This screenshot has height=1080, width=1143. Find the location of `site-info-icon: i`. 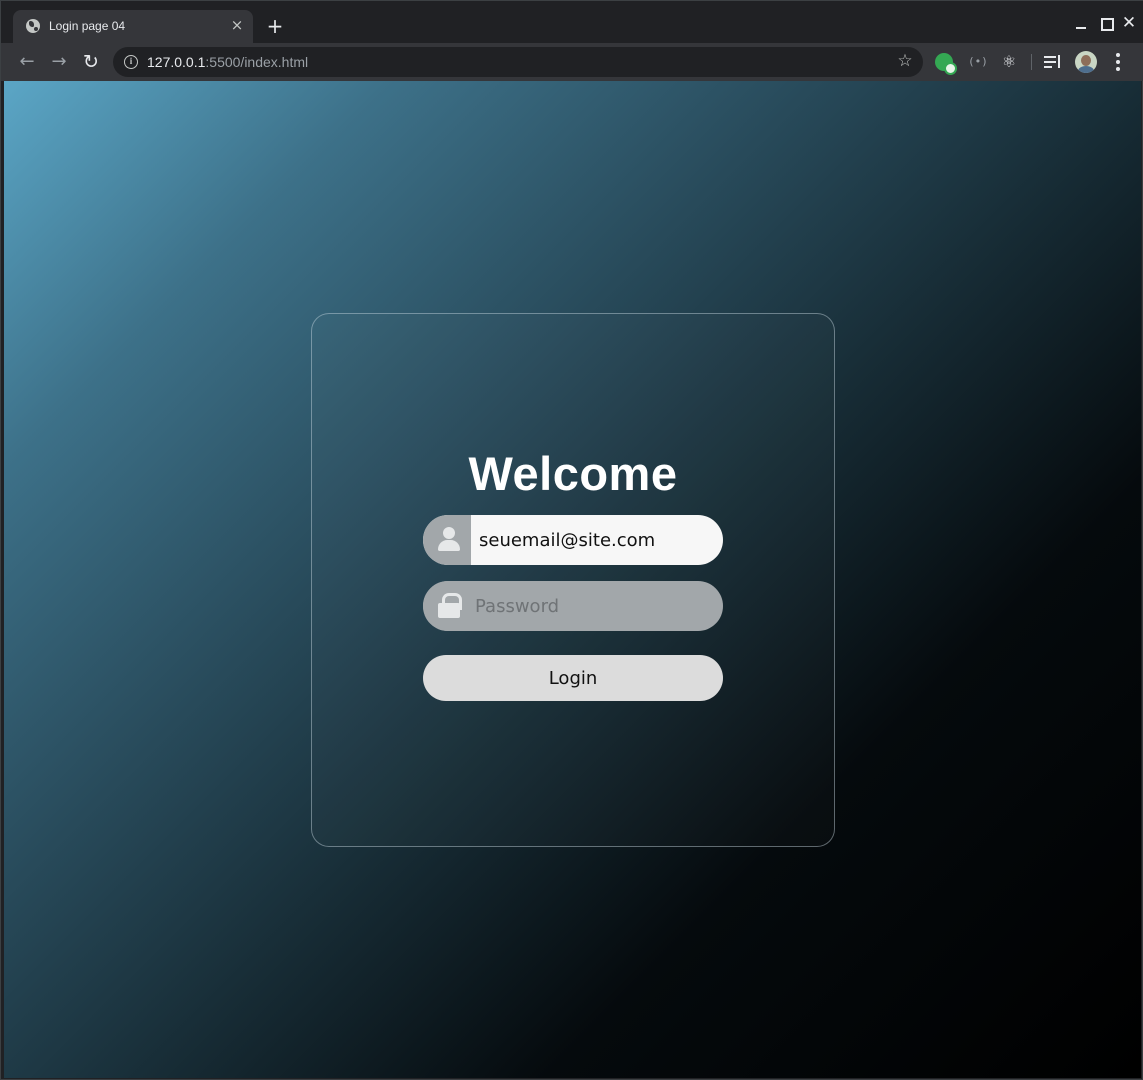

site-info-icon: i is located at coordinates (131, 62).